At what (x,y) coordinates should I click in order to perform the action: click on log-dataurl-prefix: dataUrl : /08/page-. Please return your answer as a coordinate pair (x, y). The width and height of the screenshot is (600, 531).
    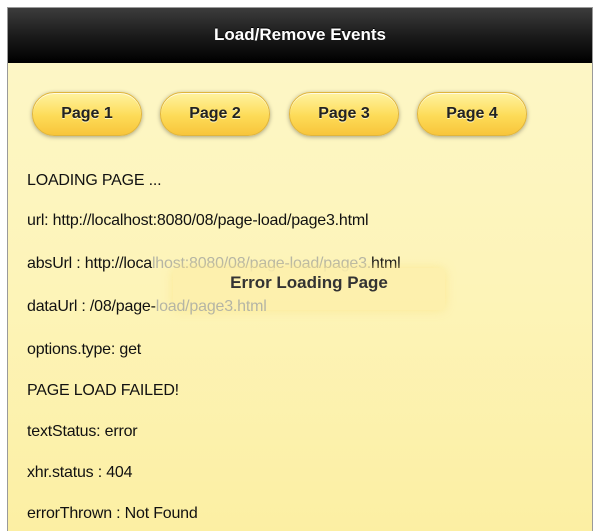
    Looking at the image, I should click on (91, 306).